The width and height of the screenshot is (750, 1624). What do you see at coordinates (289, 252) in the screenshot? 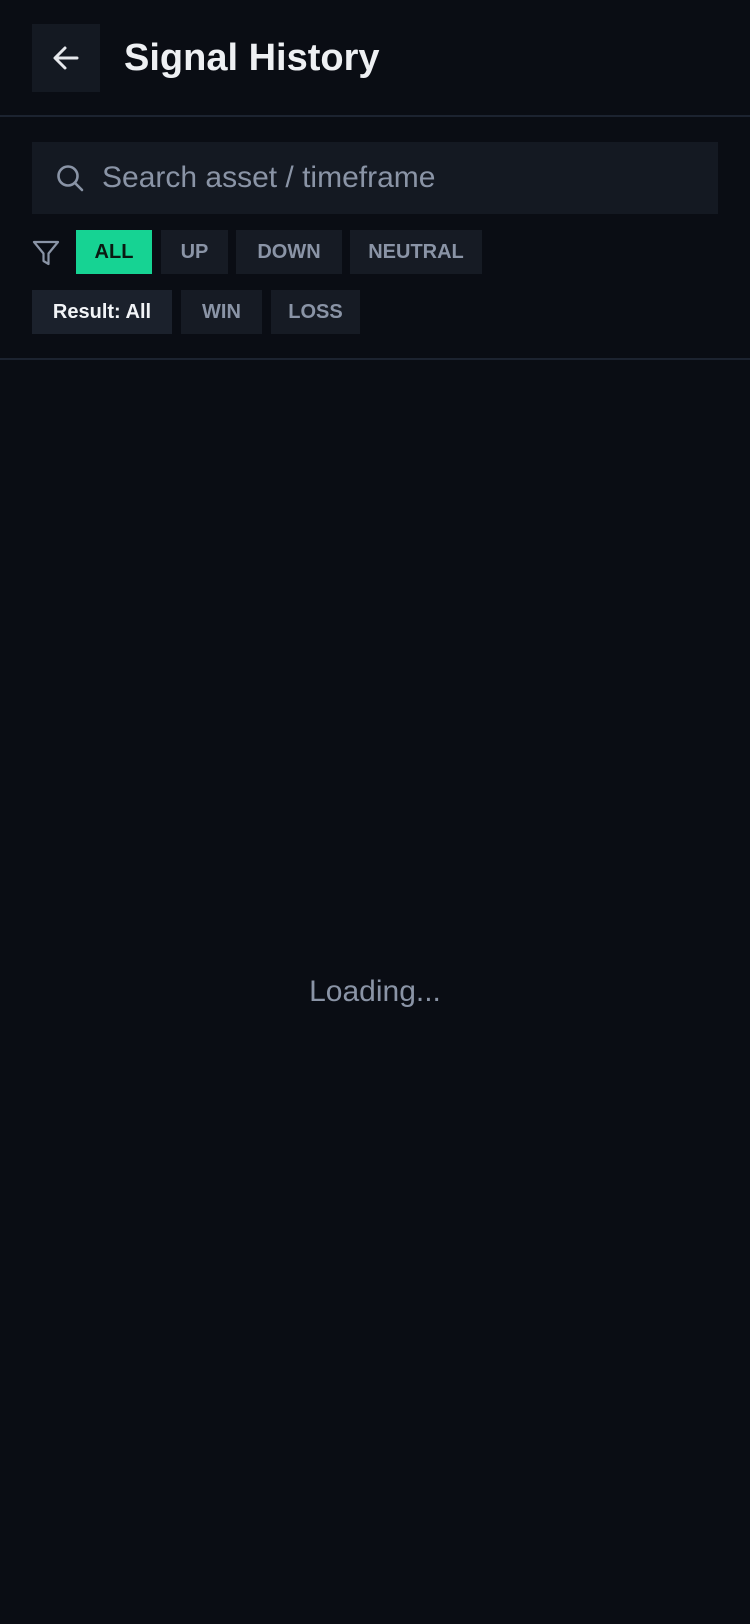
I see `direction-chip-down: DOWN` at bounding box center [289, 252].